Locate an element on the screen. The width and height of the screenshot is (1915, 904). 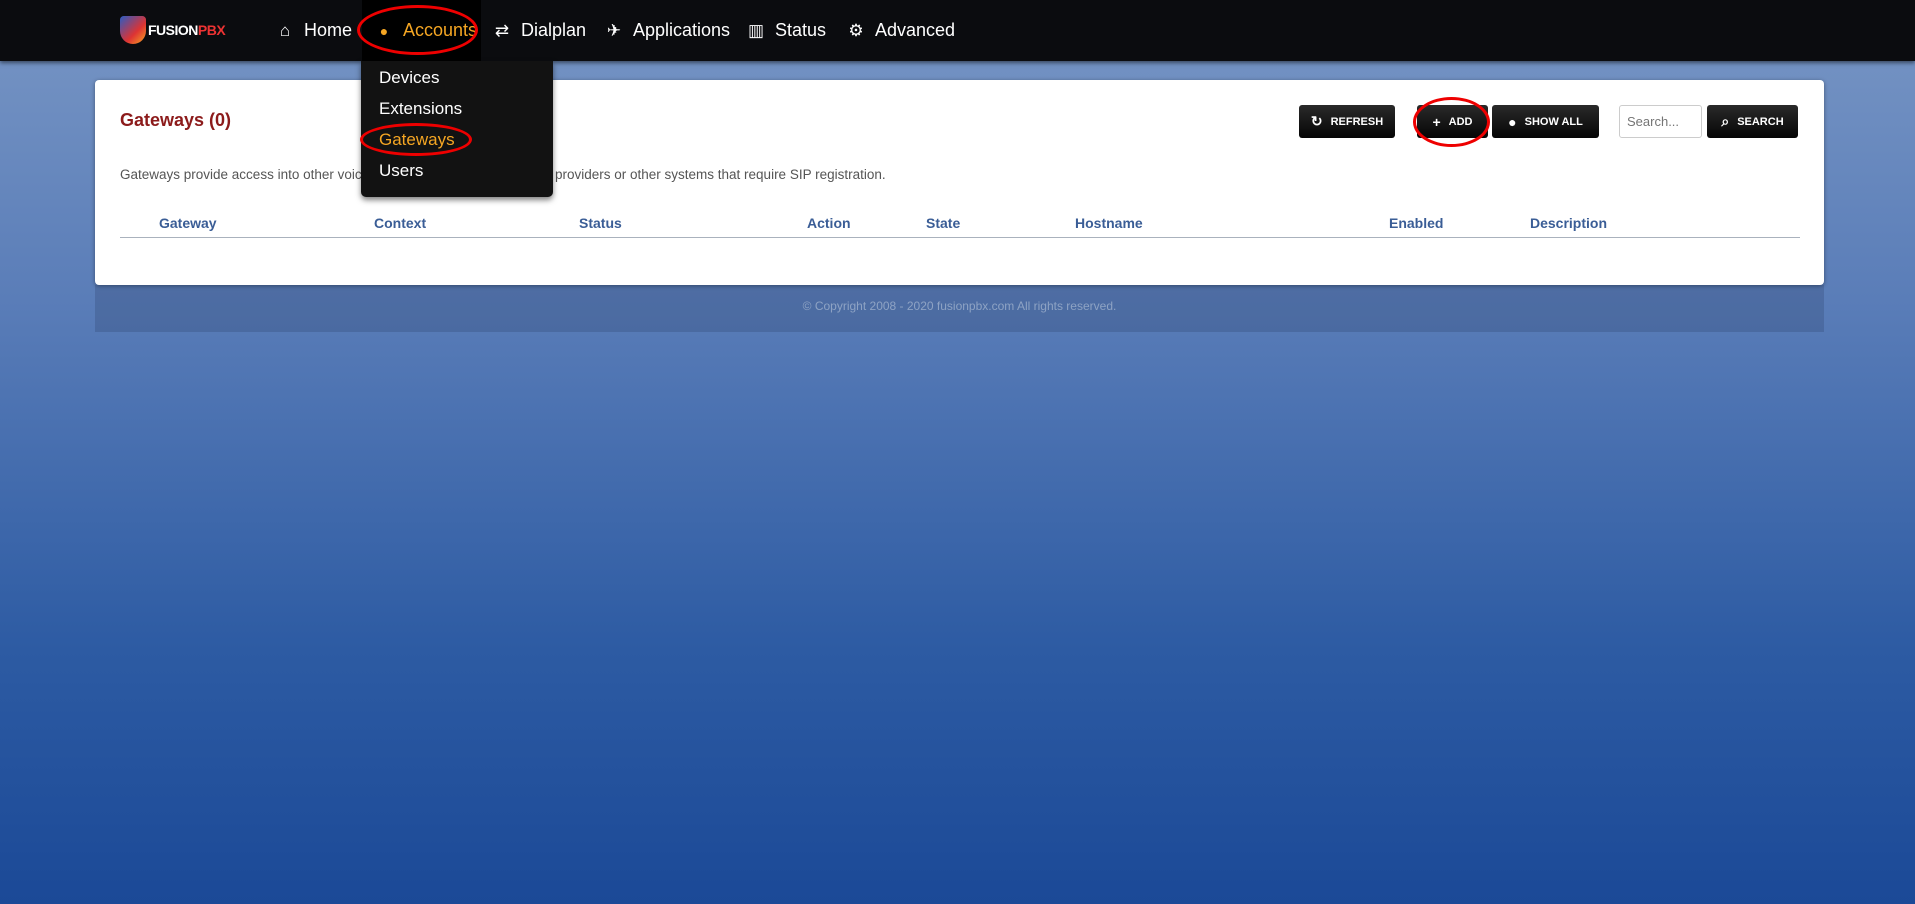
search-icon: ⌕ is located at coordinates (1725, 121).